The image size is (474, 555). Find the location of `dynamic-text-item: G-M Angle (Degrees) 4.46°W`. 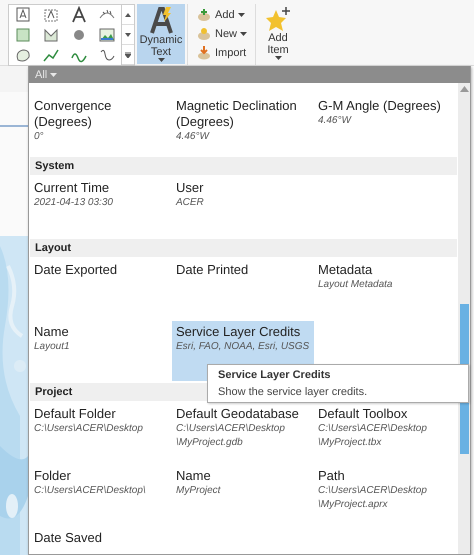

dynamic-text-item: G-M Angle (Degrees) 4.46°W is located at coordinates (385, 125).